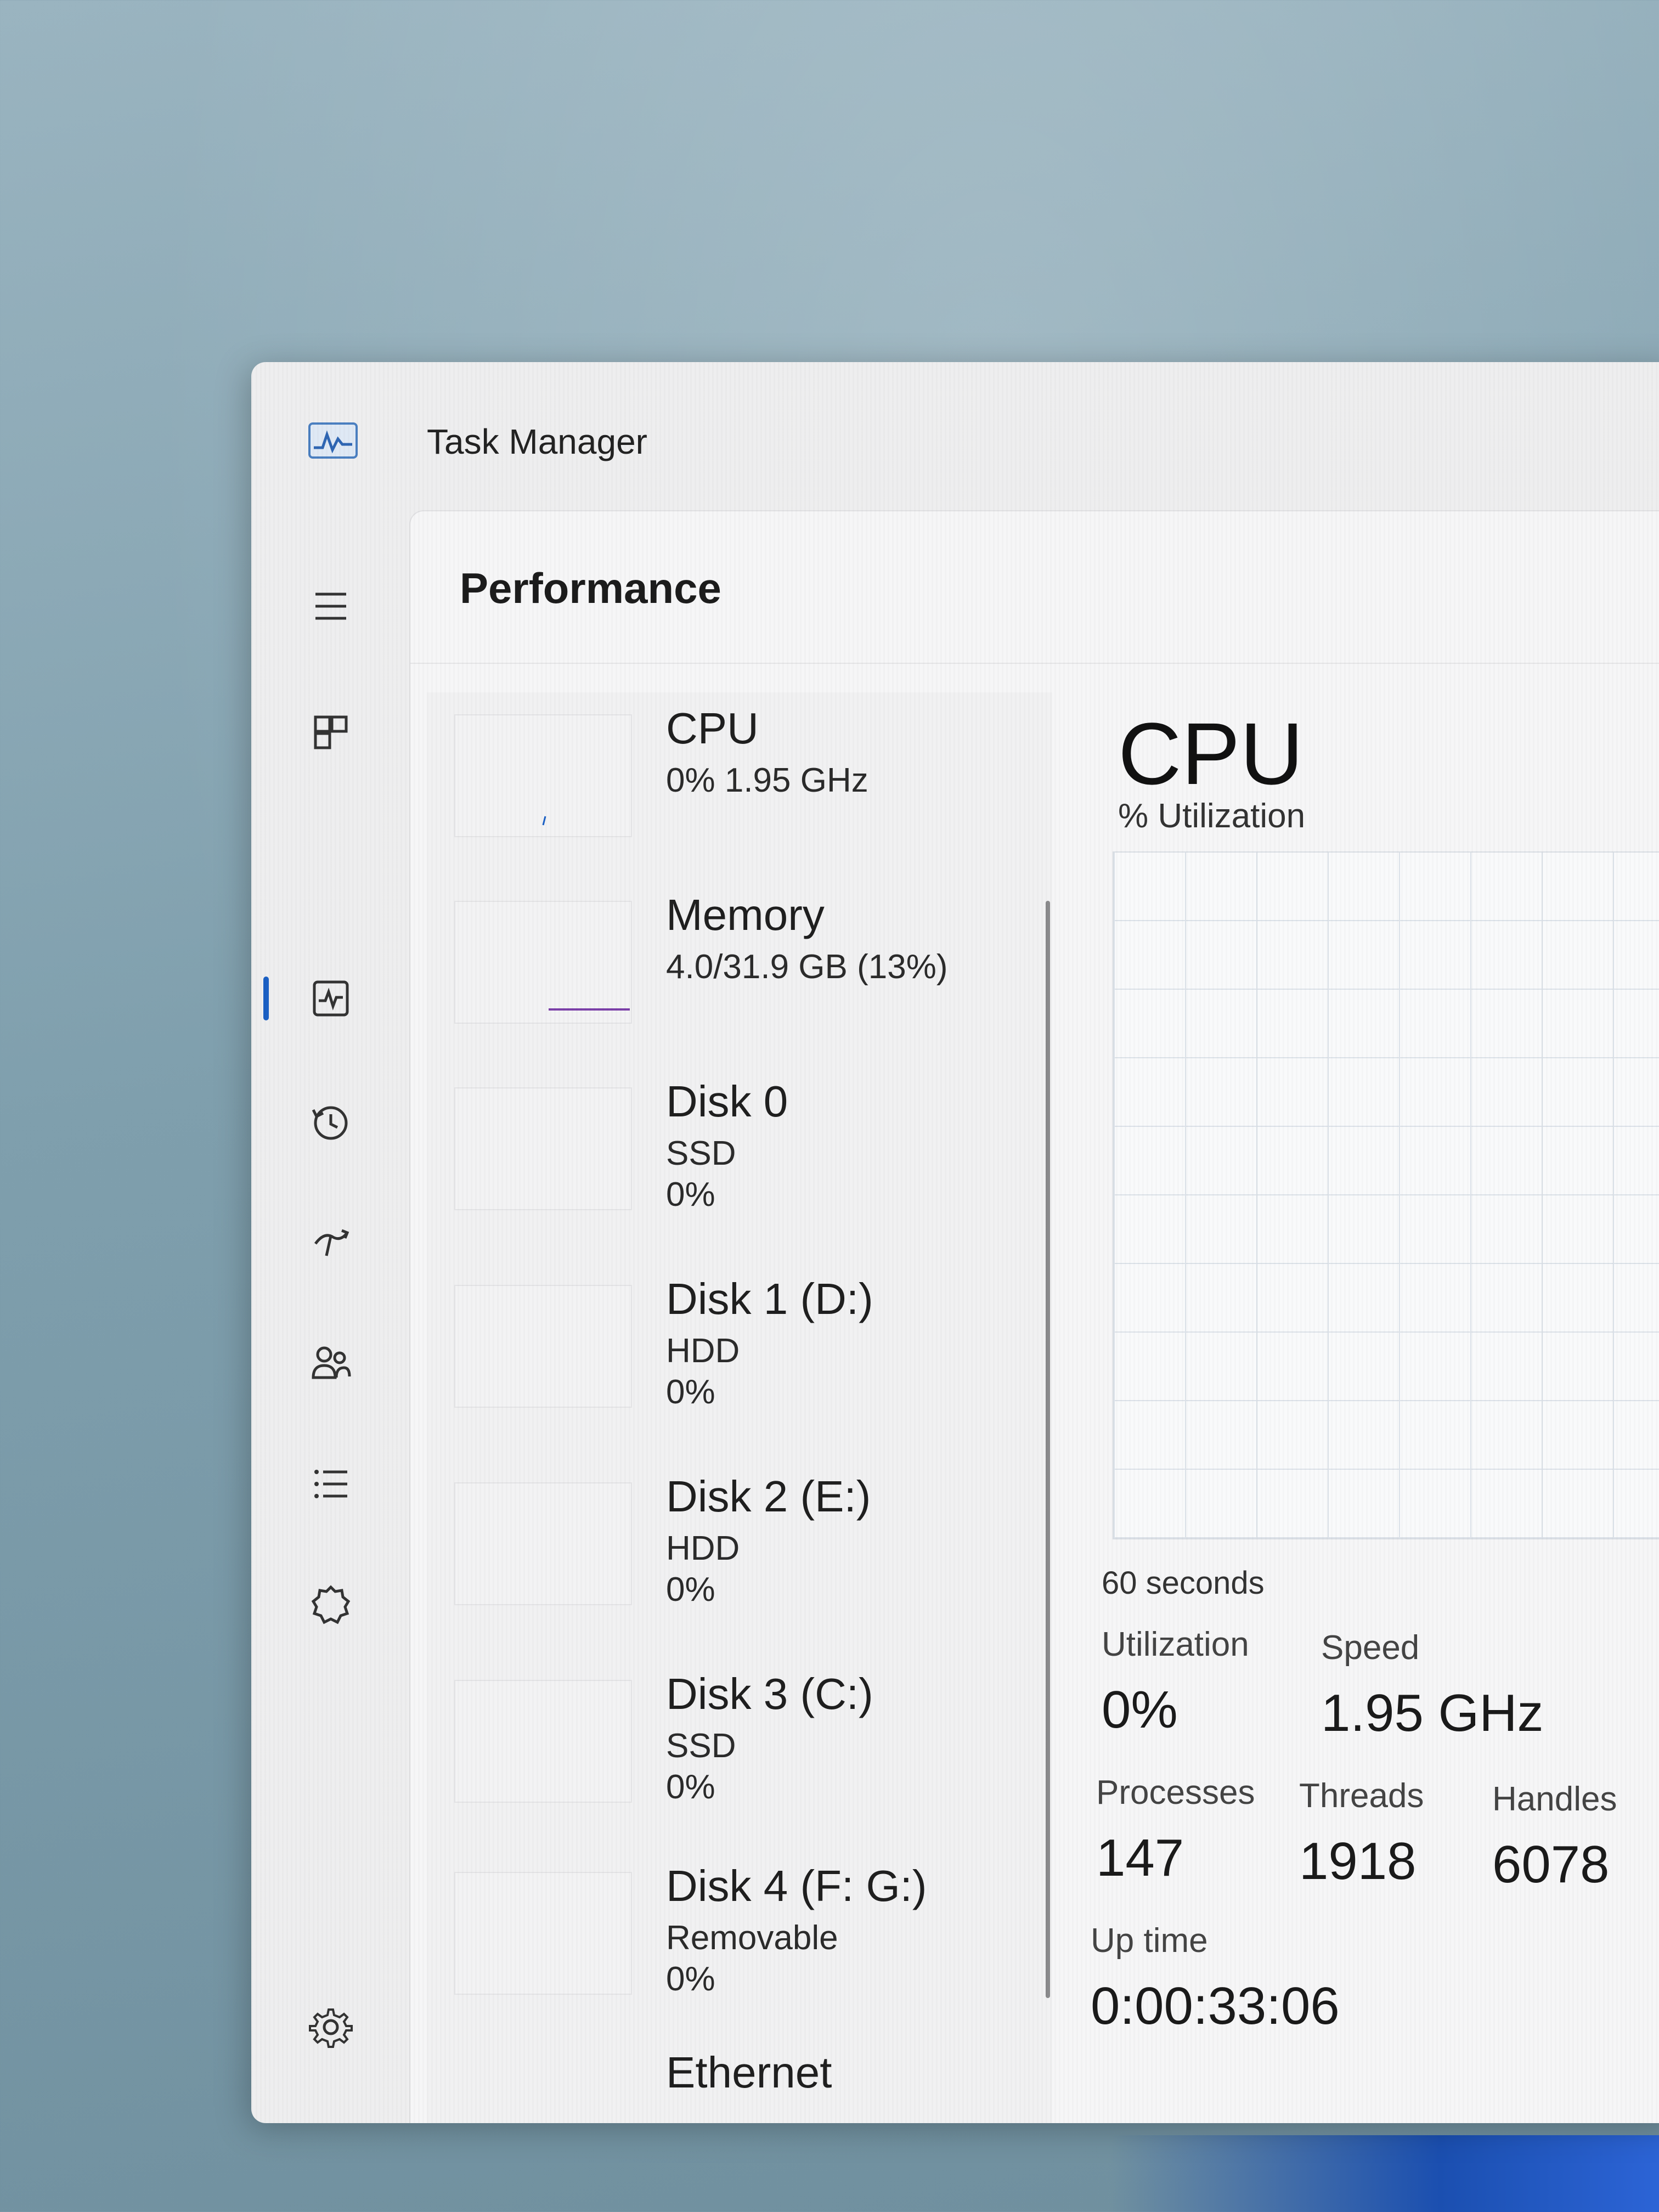 The width and height of the screenshot is (1659, 2212). I want to click on resource-name: Disk 3 (C:), so click(770, 1693).